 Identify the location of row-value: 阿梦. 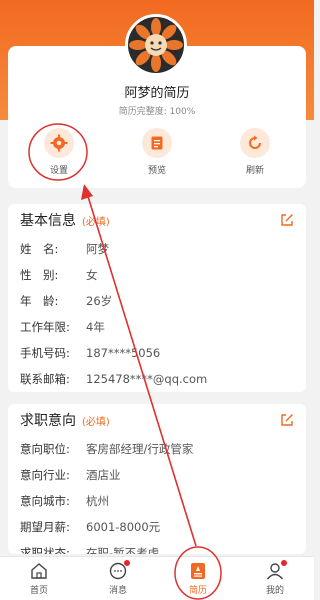
(97, 249).